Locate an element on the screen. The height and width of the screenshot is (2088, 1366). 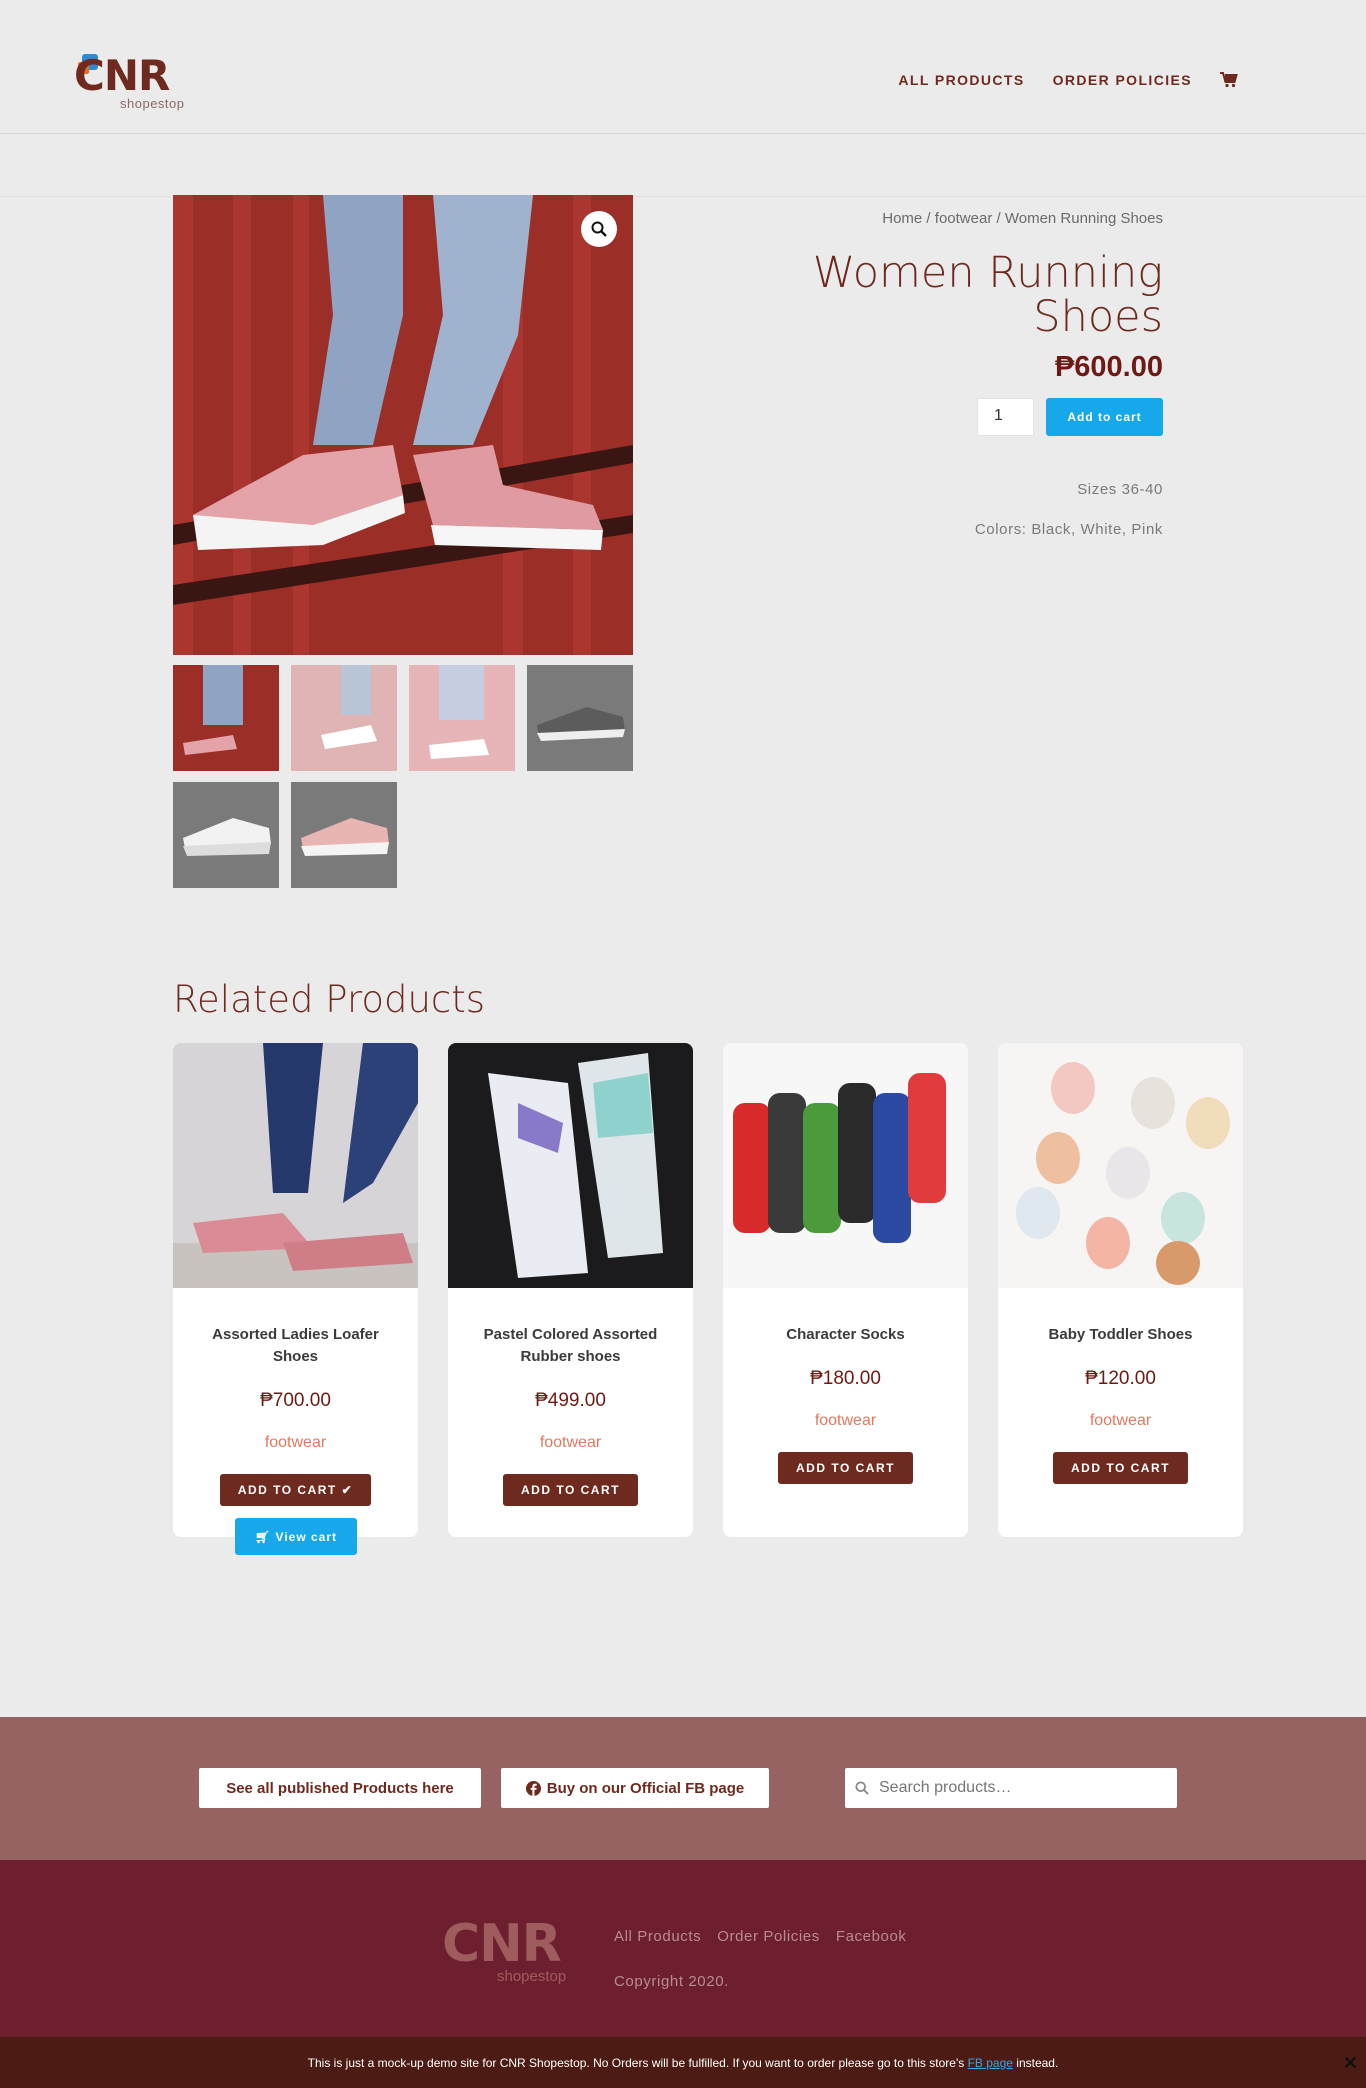
product-card-price: ₱180.00 is located at coordinates (845, 1378).